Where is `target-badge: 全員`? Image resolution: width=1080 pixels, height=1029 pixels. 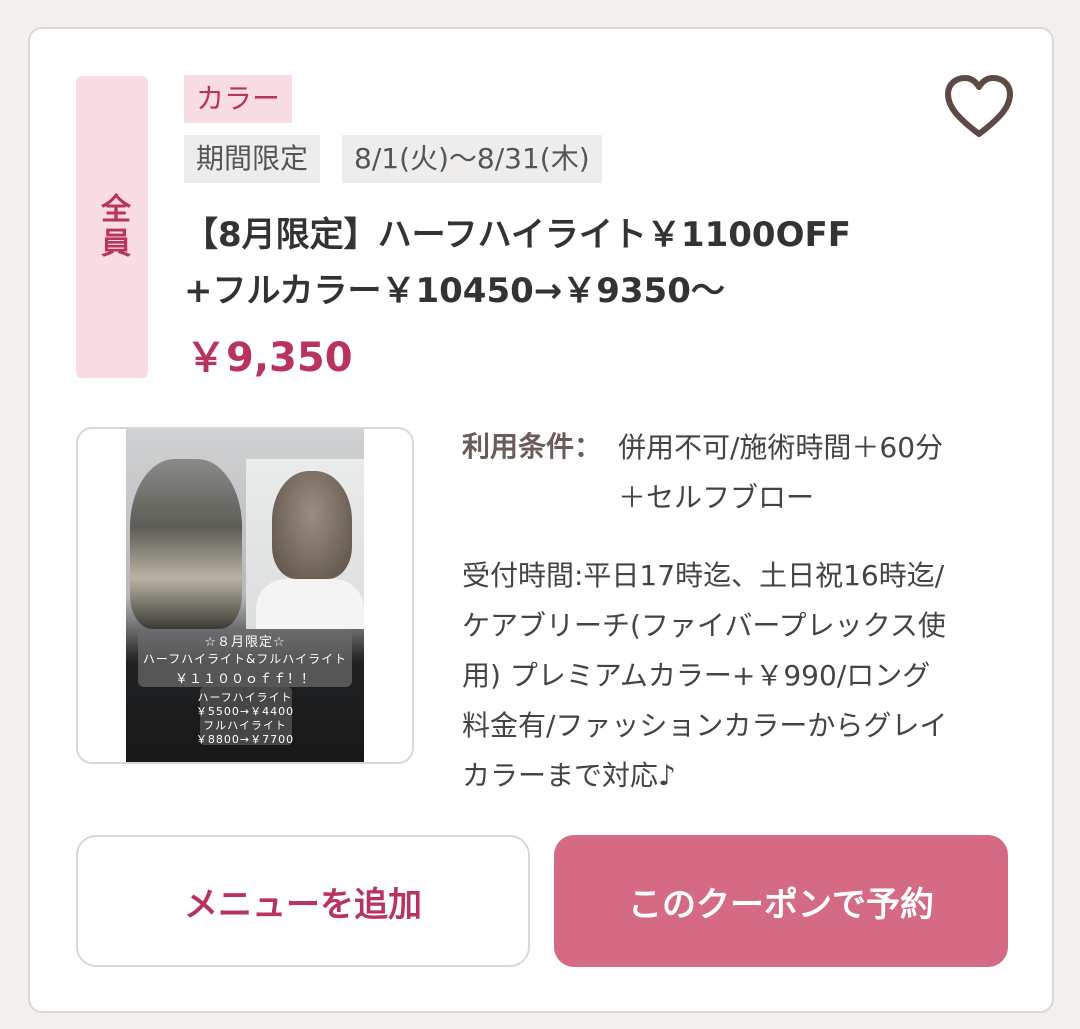 target-badge: 全員 is located at coordinates (112, 227).